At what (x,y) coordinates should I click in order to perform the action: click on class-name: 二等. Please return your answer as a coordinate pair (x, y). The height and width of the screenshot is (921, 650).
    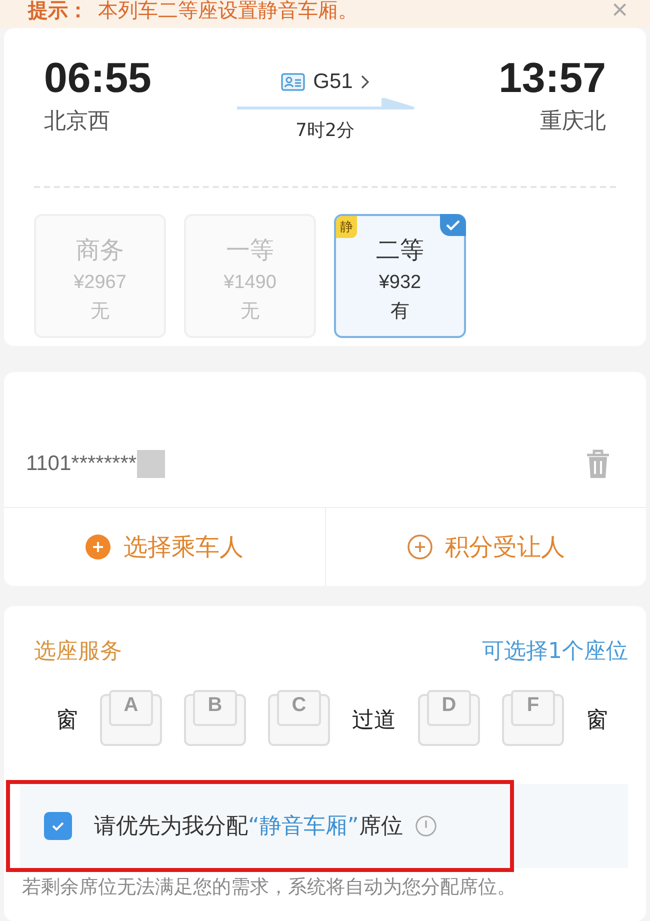
    Looking at the image, I should click on (400, 250).